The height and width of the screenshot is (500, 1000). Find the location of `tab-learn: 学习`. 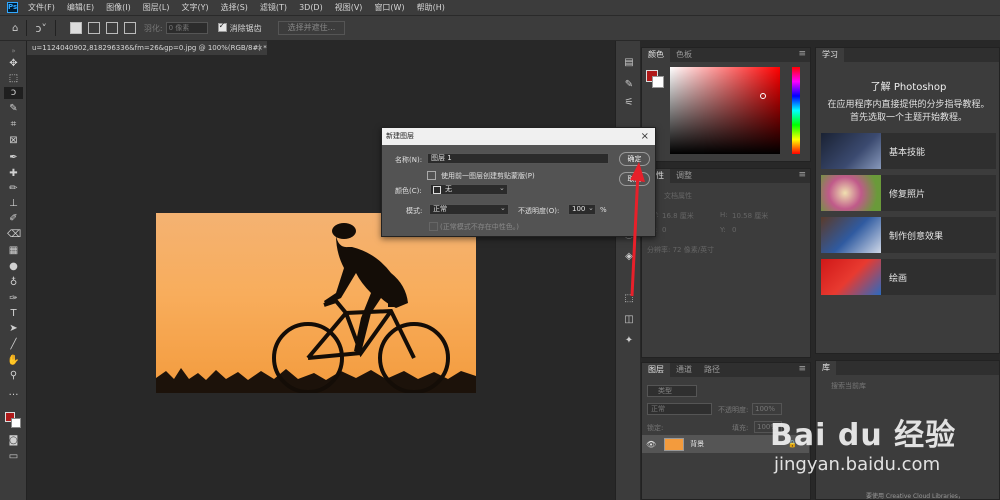

tab-learn: 学习 is located at coordinates (830, 55).